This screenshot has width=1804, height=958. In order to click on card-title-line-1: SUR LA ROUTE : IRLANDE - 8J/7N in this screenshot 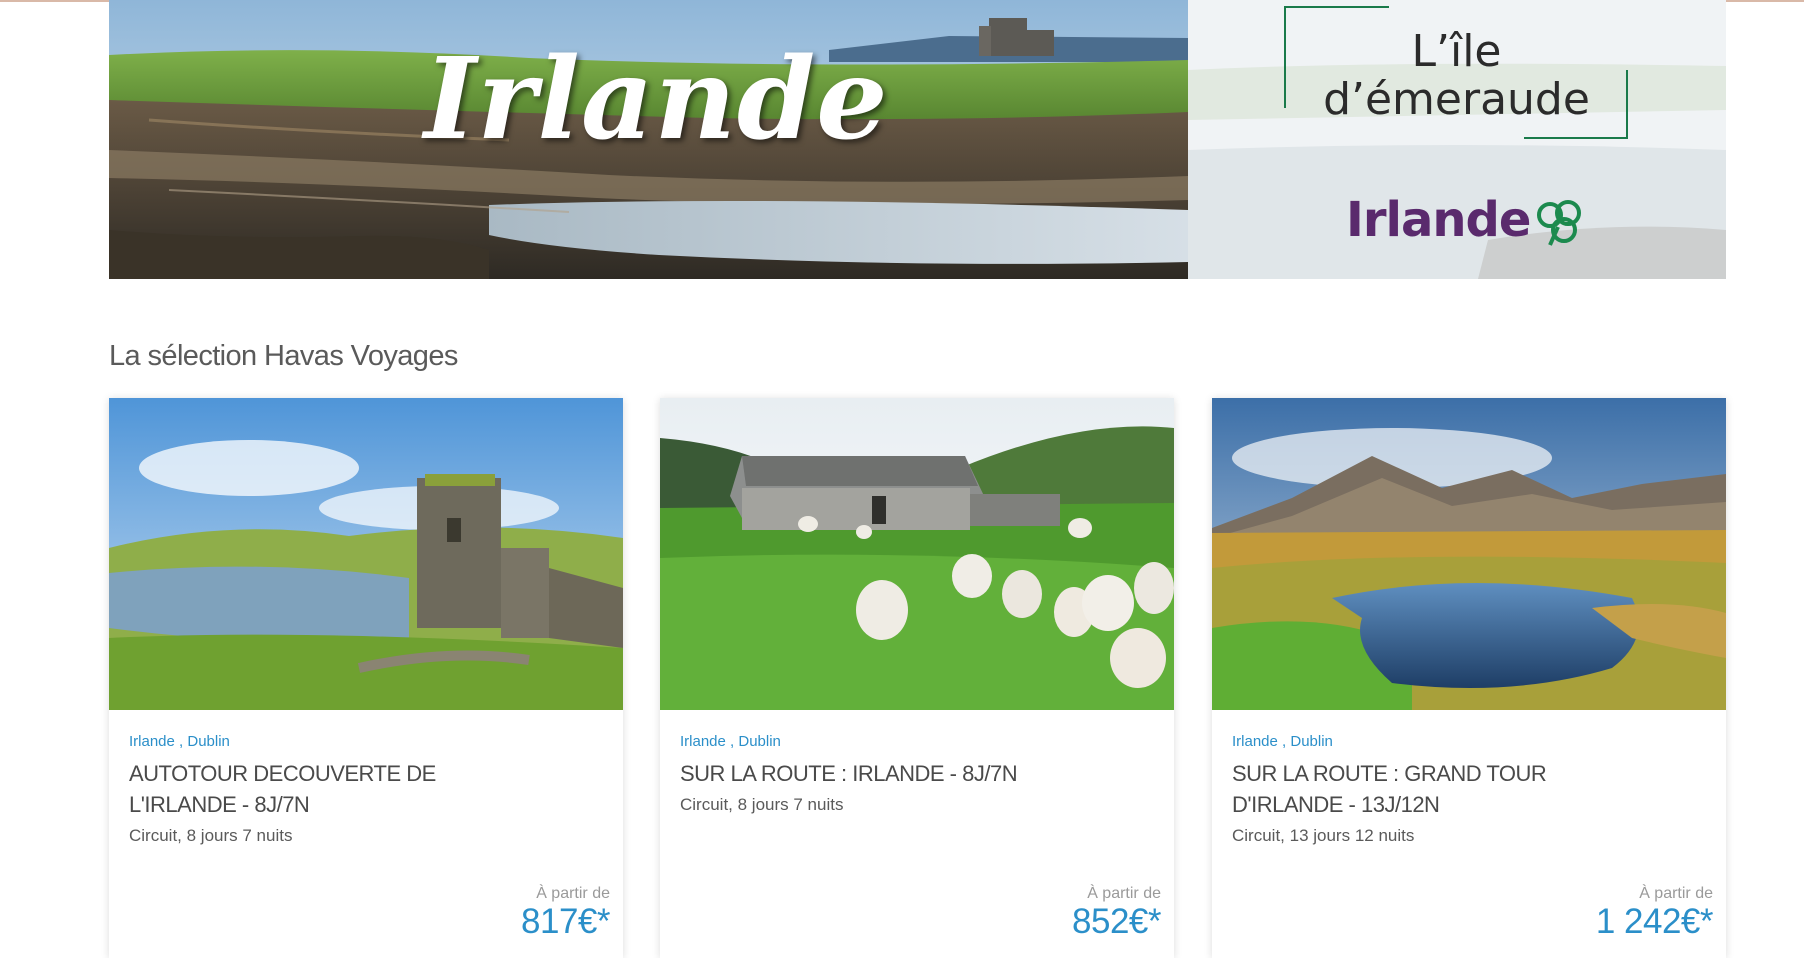, I will do `click(917, 773)`.